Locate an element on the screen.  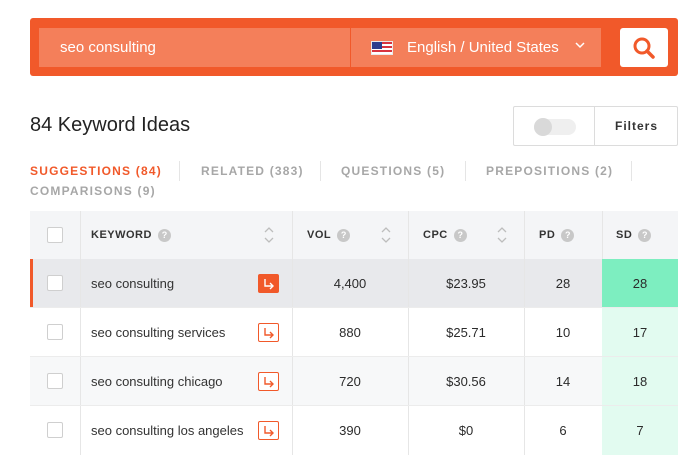
cpc-cell: $25.71 is located at coordinates (466, 332).